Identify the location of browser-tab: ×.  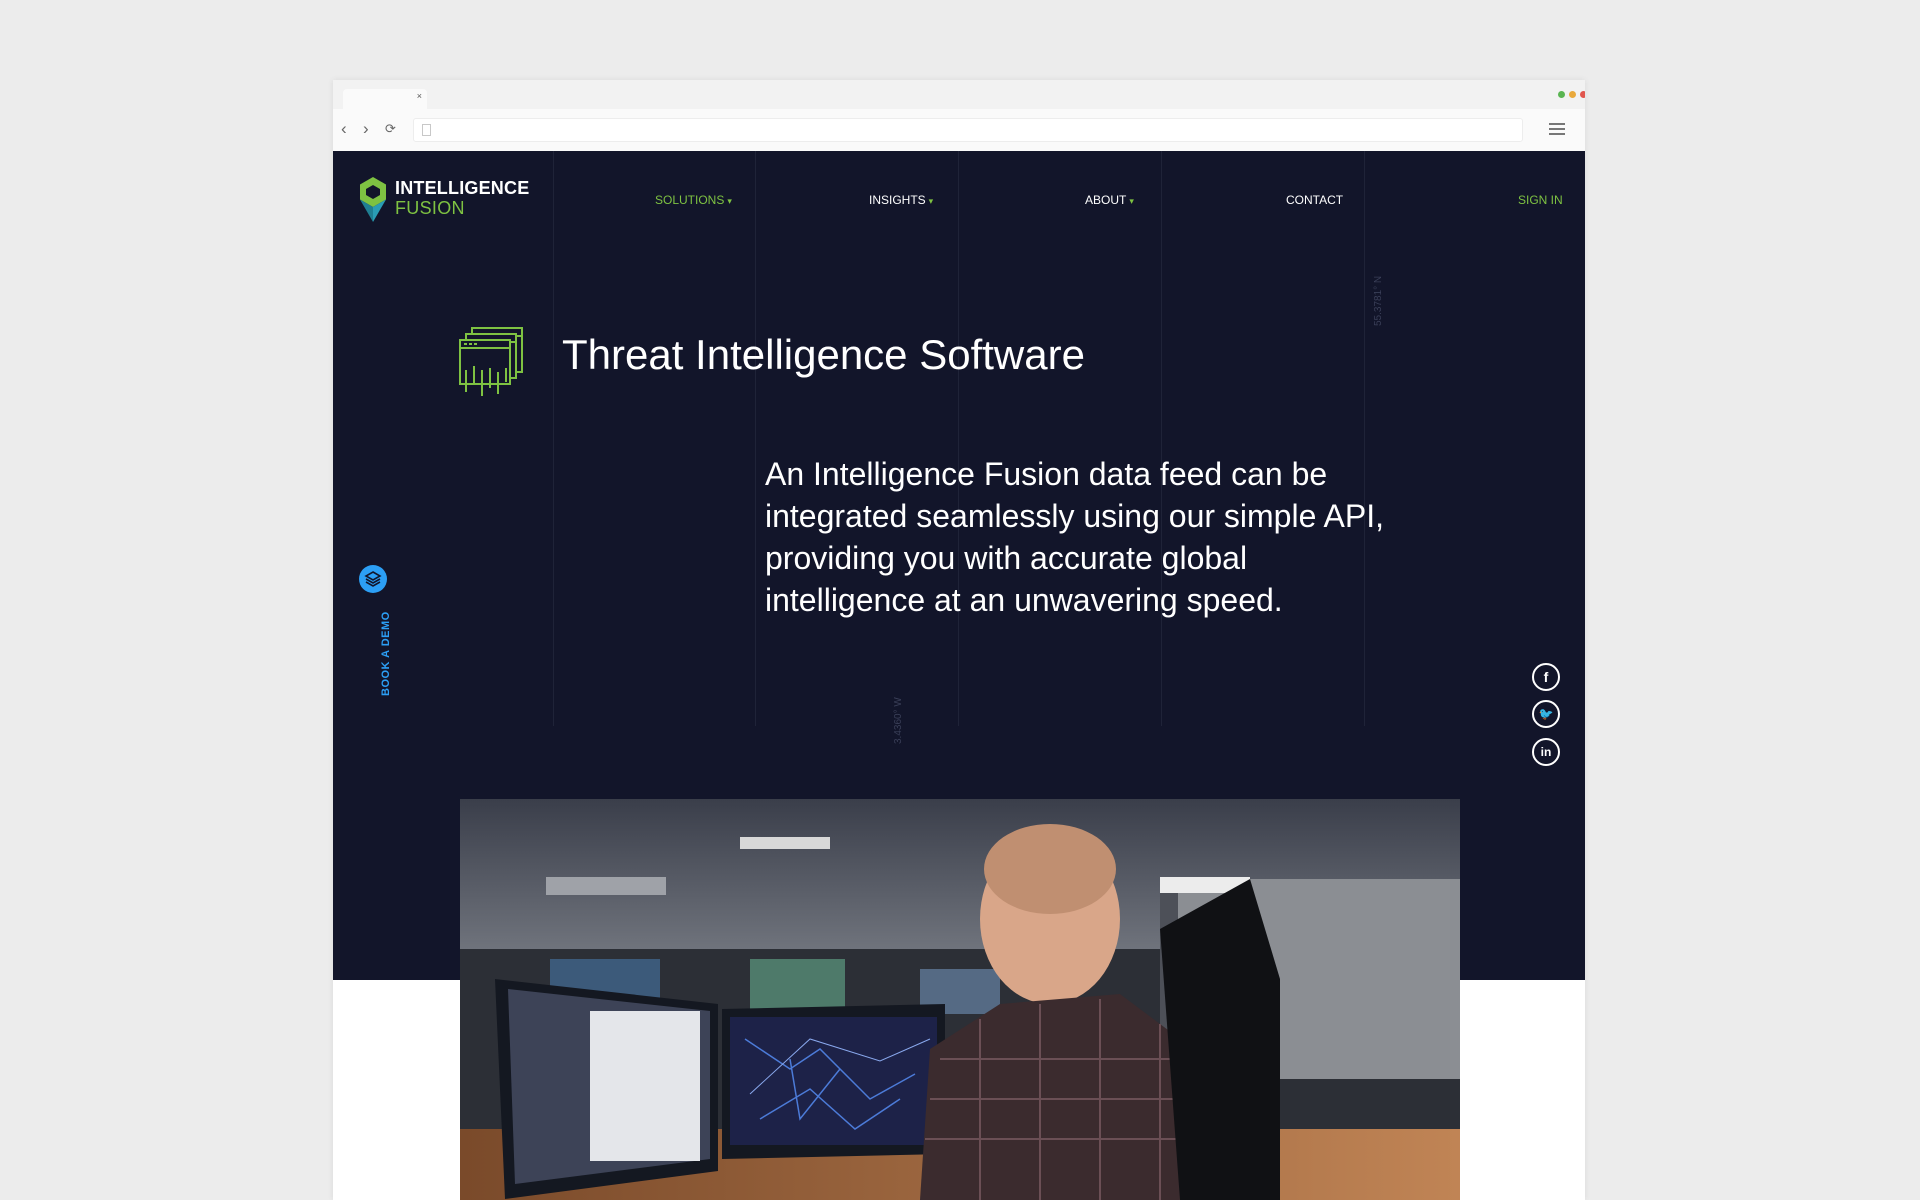
(385, 99).